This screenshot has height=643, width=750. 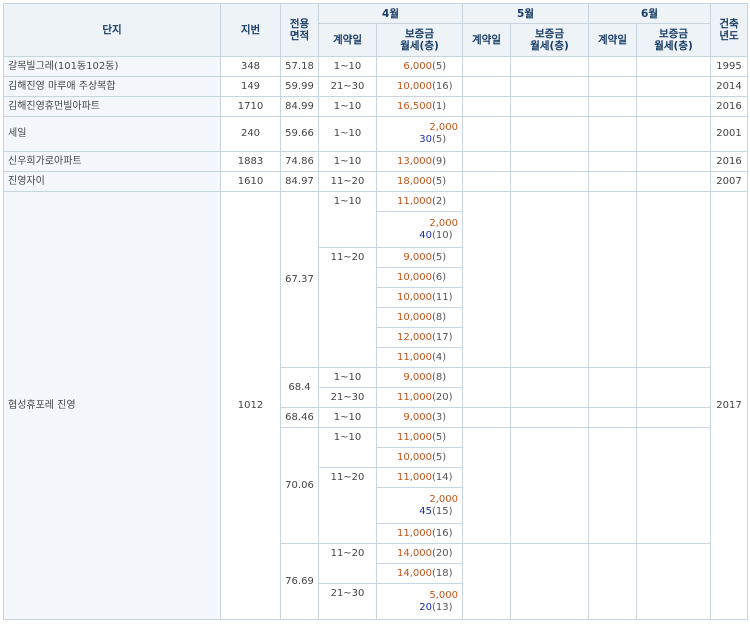 What do you see at coordinates (417, 438) in the screenshot?
I see `price-line: 11,000 (5)` at bounding box center [417, 438].